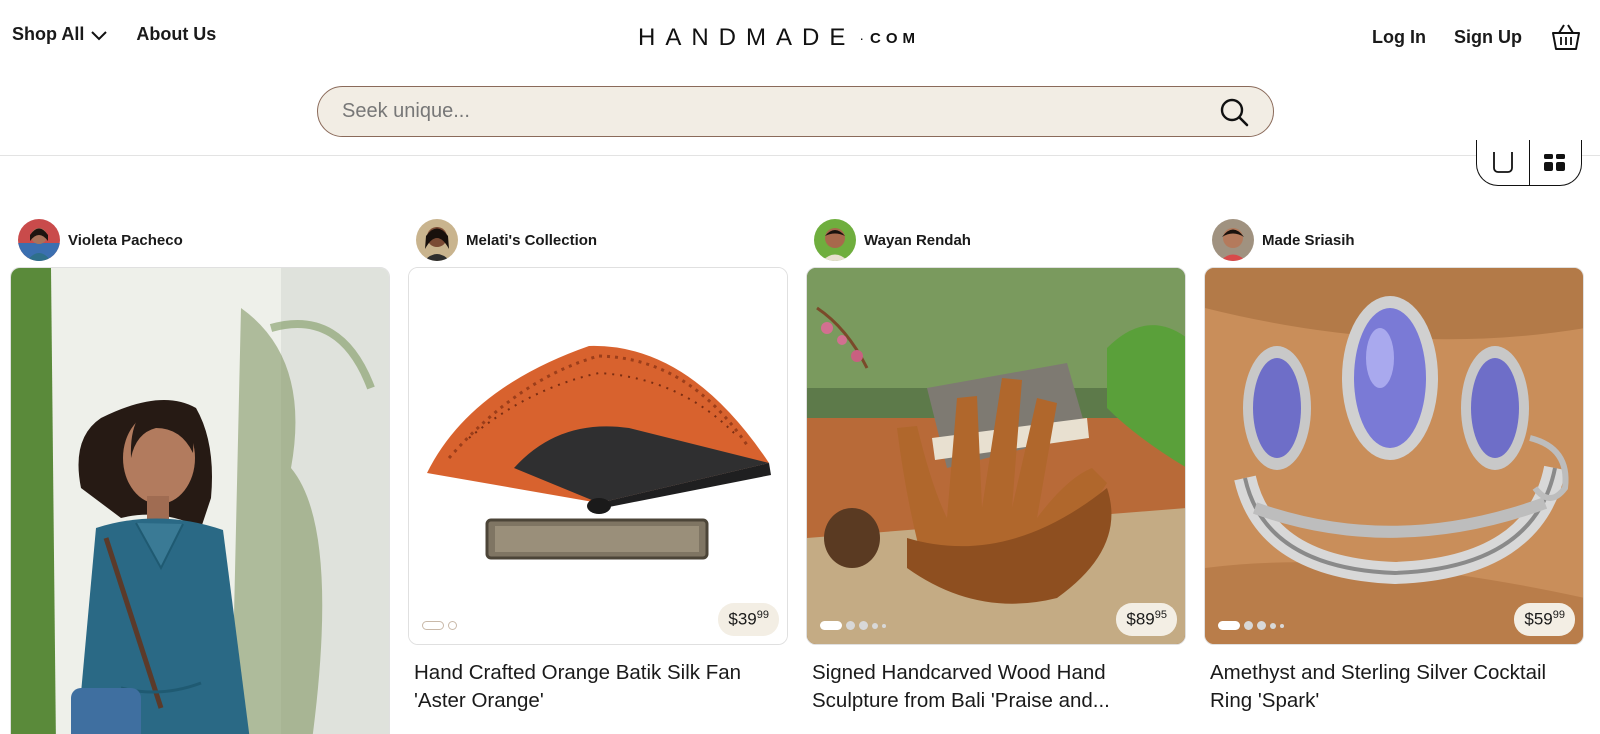  I want to click on logo-main: HANDMADE, so click(747, 37).